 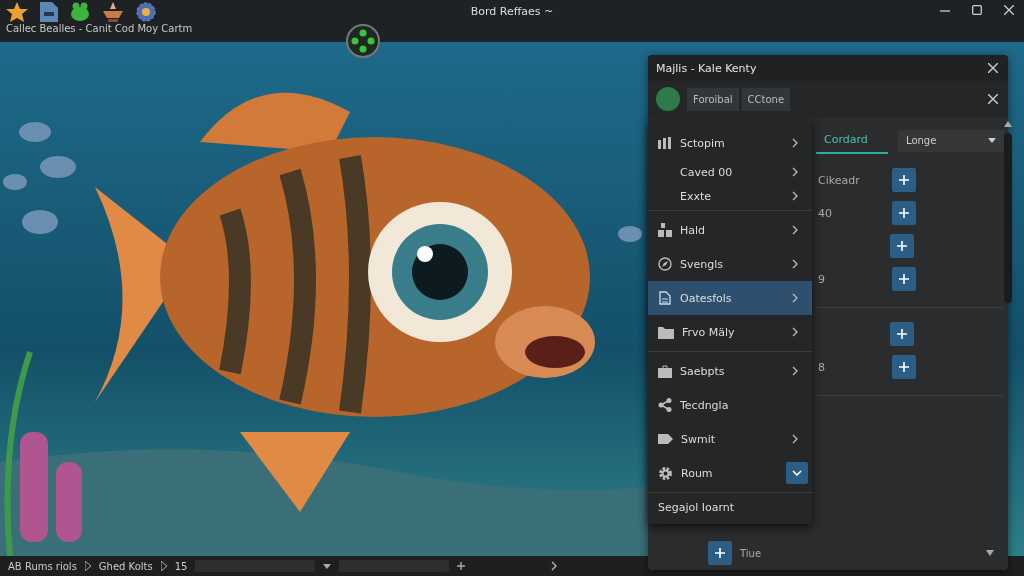 I want to click on menu-item: Frvo Mäly, so click(x=730, y=332).